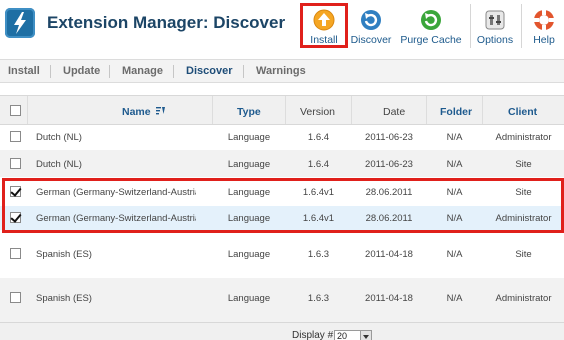 This screenshot has height=340, width=564. I want to click on tab-update: Update, so click(81, 71).